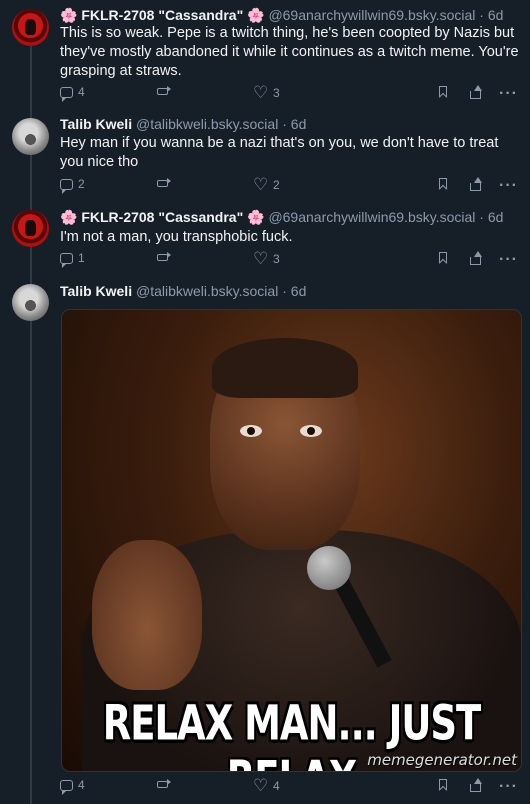  I want to click on reply-button: 1, so click(72, 259).